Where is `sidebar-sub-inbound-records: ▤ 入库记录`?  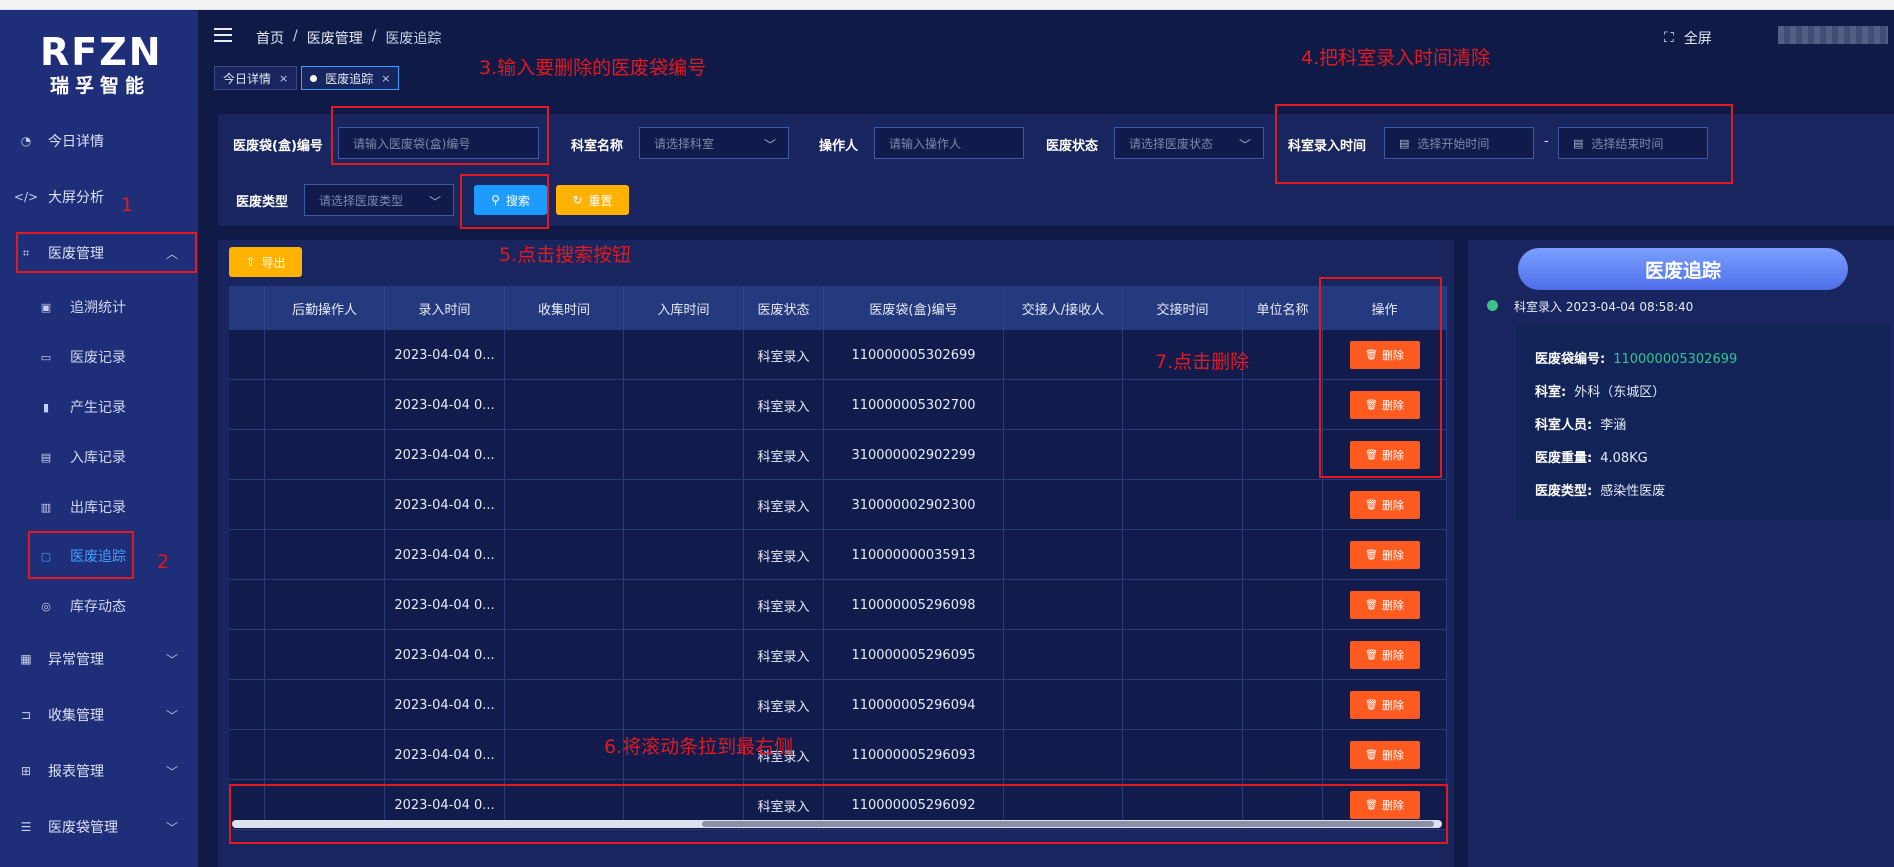 sidebar-sub-inbound-records: ▤ 入库记录 is located at coordinates (99, 457).